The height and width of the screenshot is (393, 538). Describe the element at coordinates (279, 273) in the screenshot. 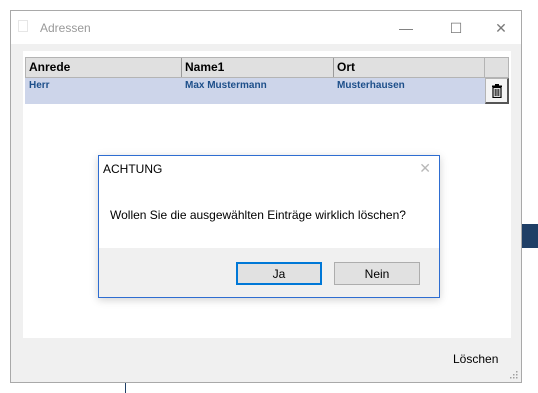

I see `yes-button: Ja` at that location.